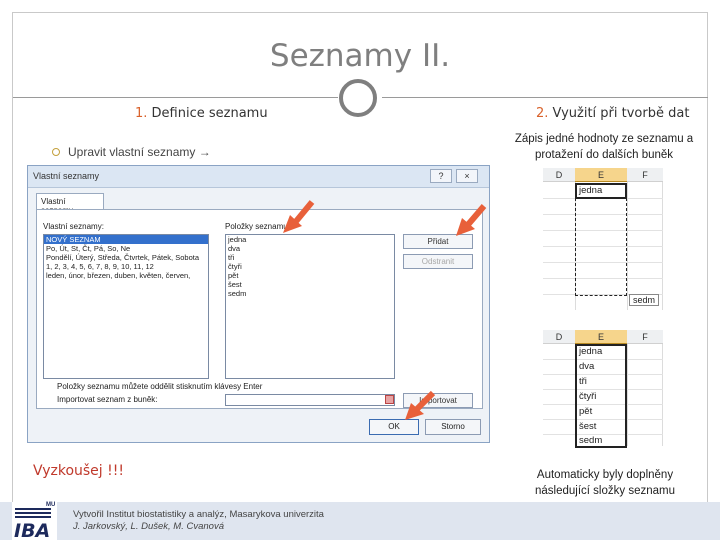 Image resolution: width=720 pixels, height=540 pixels. What do you see at coordinates (583, 381) in the screenshot?
I see `cell-value: tři` at bounding box center [583, 381].